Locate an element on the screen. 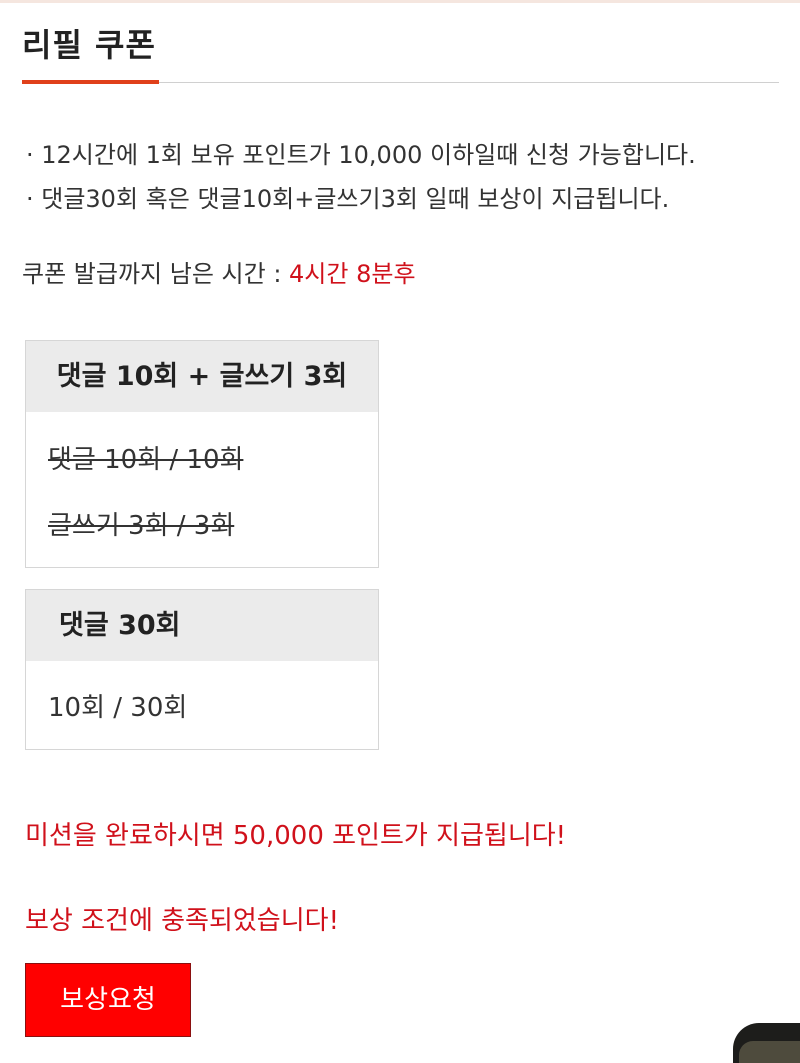 Image resolution: width=800 pixels, height=1063 pixels. mission-progress-comments: 10회 / 30회 is located at coordinates (118, 708).